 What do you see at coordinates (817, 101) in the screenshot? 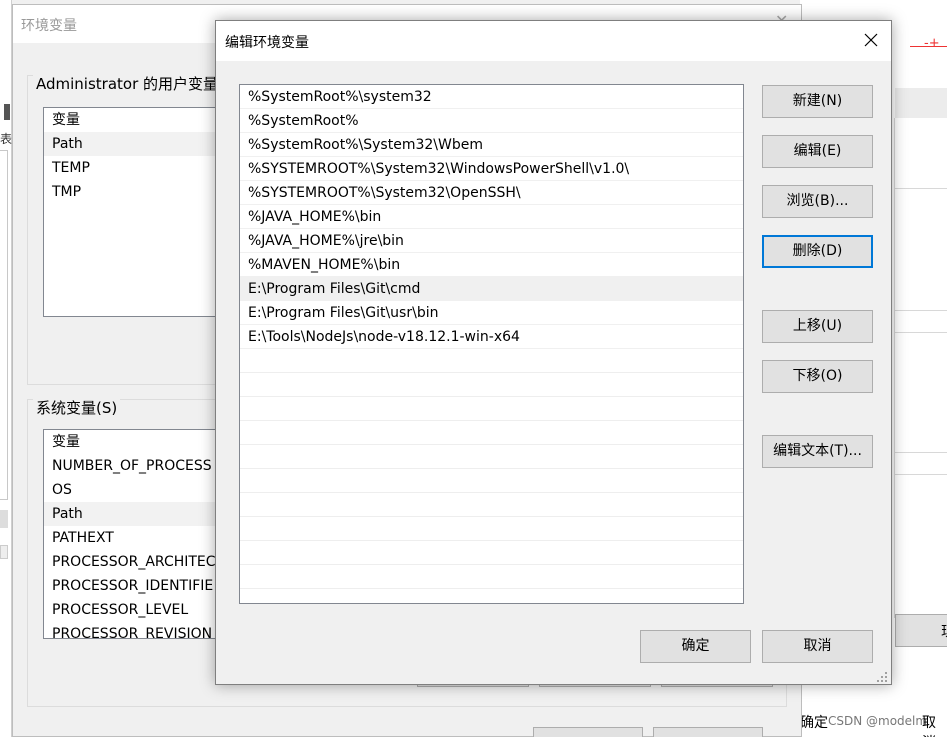
I see `new-button: 新建(N)` at bounding box center [817, 101].